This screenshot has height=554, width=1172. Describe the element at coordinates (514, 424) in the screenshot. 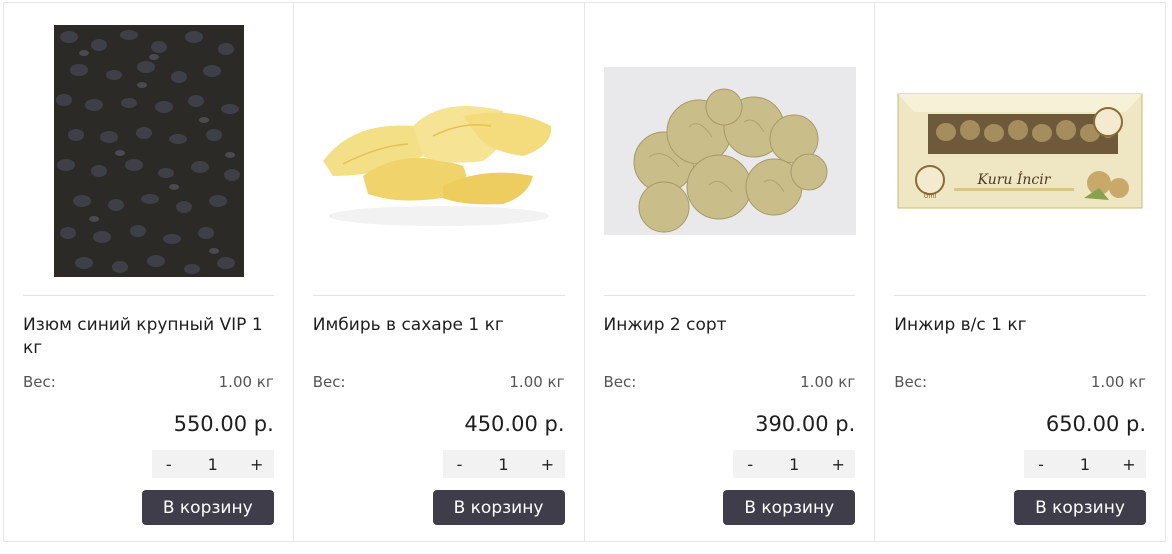

I see `product-price: 450.00 р.` at that location.